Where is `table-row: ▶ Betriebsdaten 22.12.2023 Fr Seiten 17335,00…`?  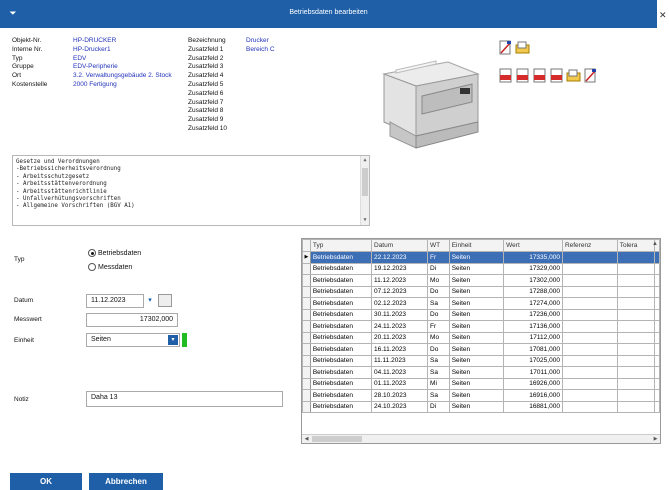 table-row: ▶ Betriebsdaten 22.12.2023 Fr Seiten 17335,00… is located at coordinates (481, 257).